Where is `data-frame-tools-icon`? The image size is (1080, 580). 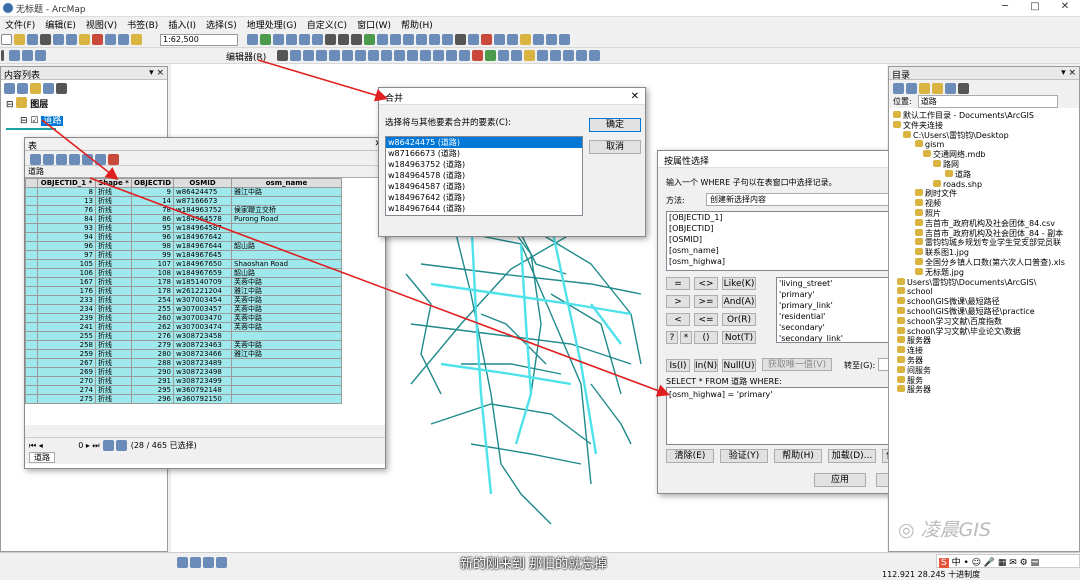 data-frame-tools-icon is located at coordinates (581, 55).